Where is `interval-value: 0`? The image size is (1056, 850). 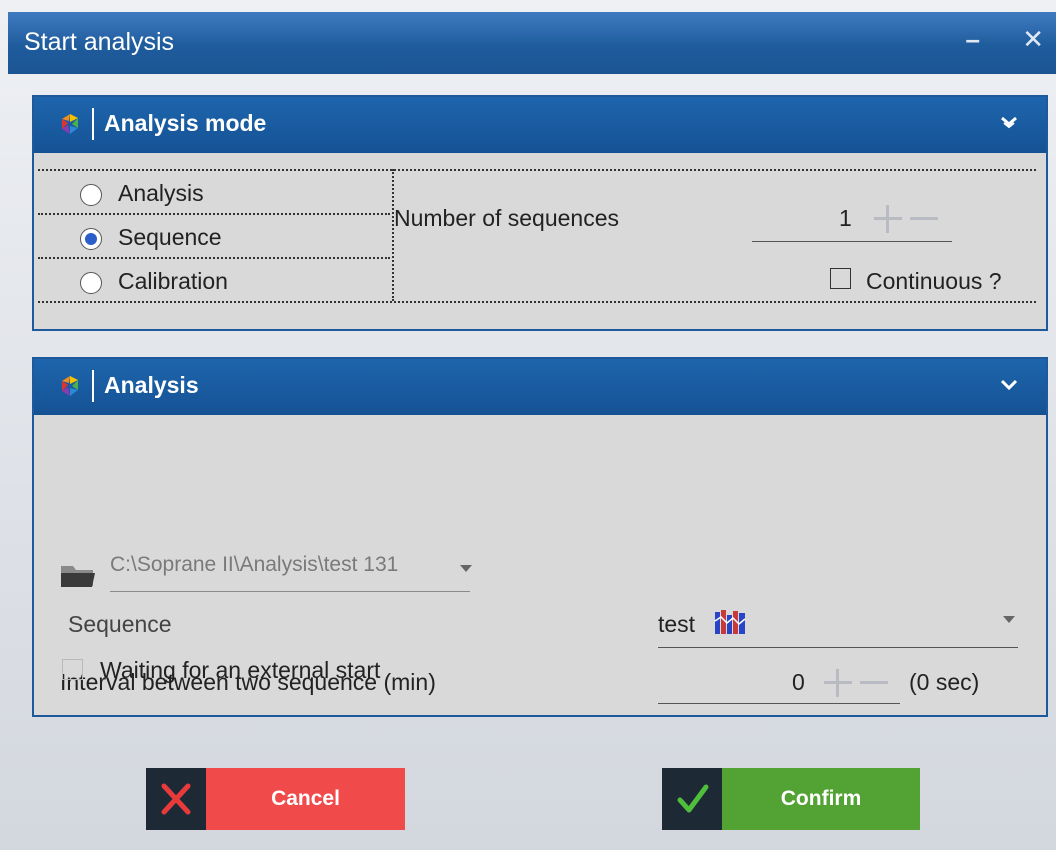 interval-value: 0 is located at coordinates (798, 682).